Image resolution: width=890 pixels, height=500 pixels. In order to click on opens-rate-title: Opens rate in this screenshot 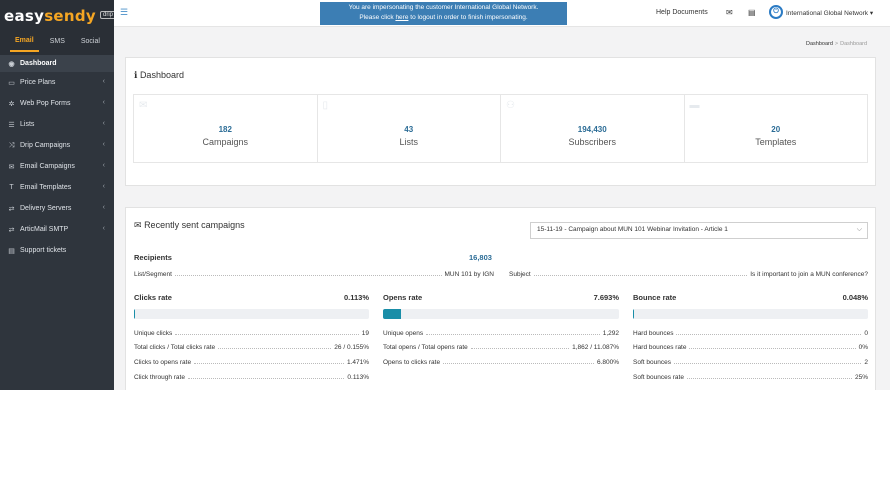, I will do `click(403, 297)`.